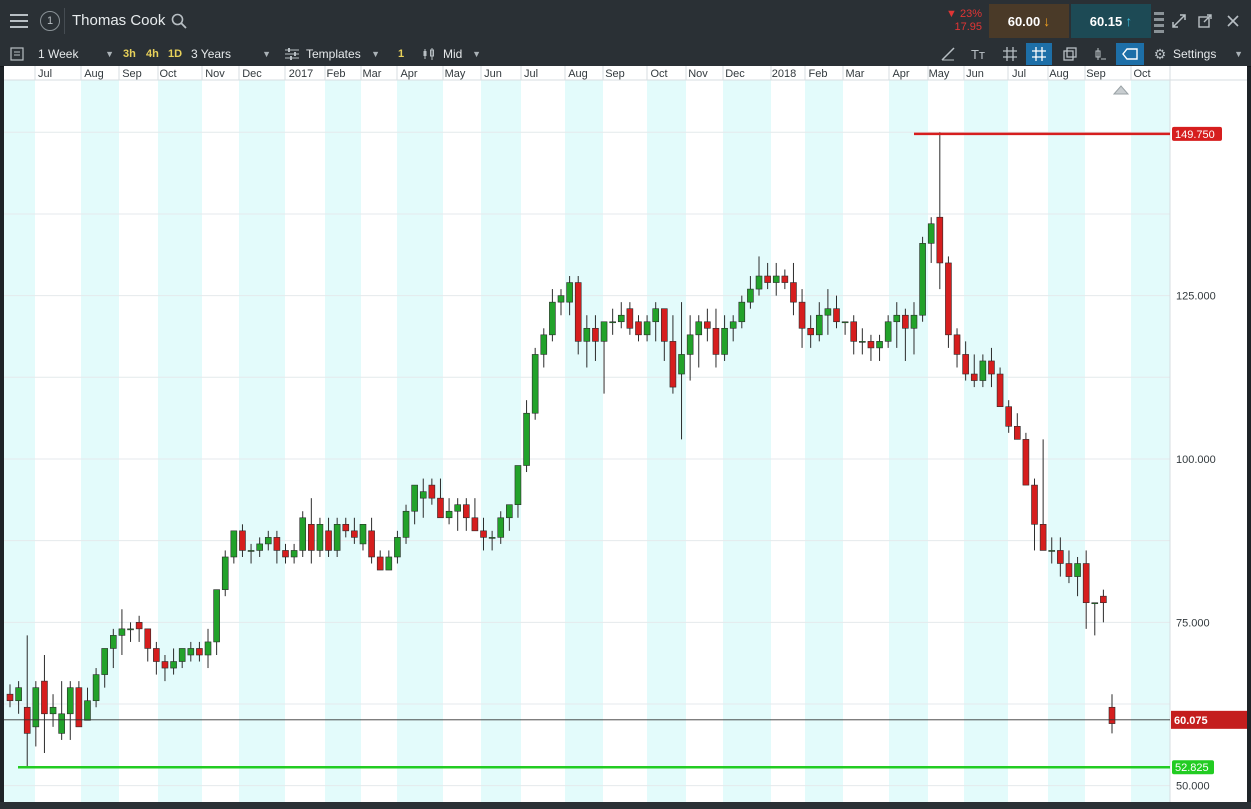  What do you see at coordinates (64, 21) in the screenshot?
I see `divider` at bounding box center [64, 21].